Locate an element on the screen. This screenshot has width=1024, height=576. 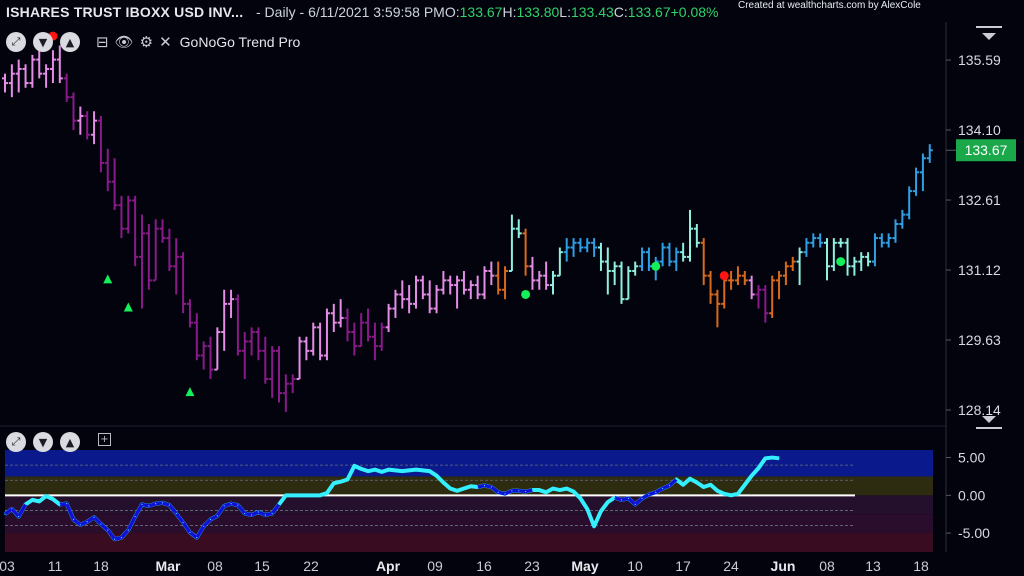
y-tick-label: 129.63 is located at coordinates (979, 340).